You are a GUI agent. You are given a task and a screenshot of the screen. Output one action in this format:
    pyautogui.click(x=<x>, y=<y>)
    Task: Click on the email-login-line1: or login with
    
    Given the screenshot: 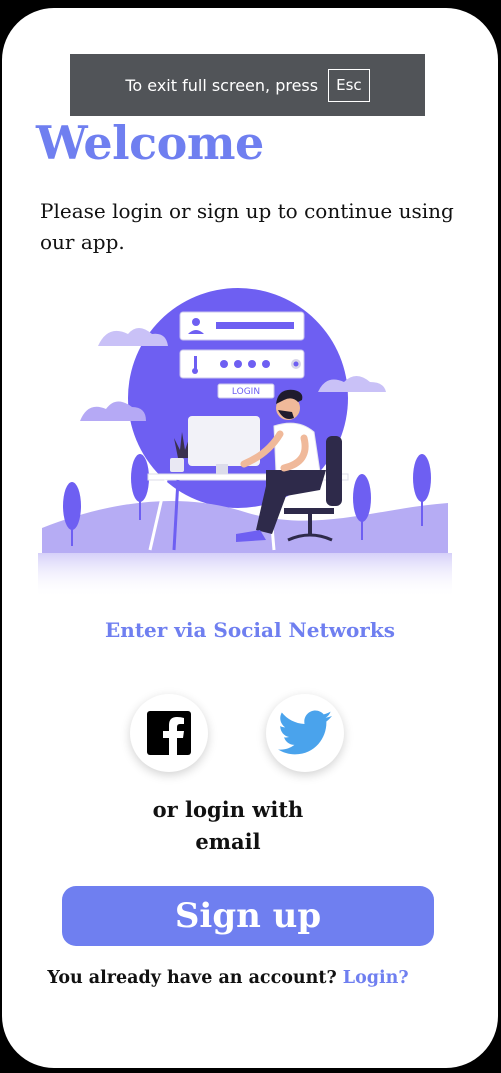 What is the action you would take?
    pyautogui.click(x=228, y=809)
    